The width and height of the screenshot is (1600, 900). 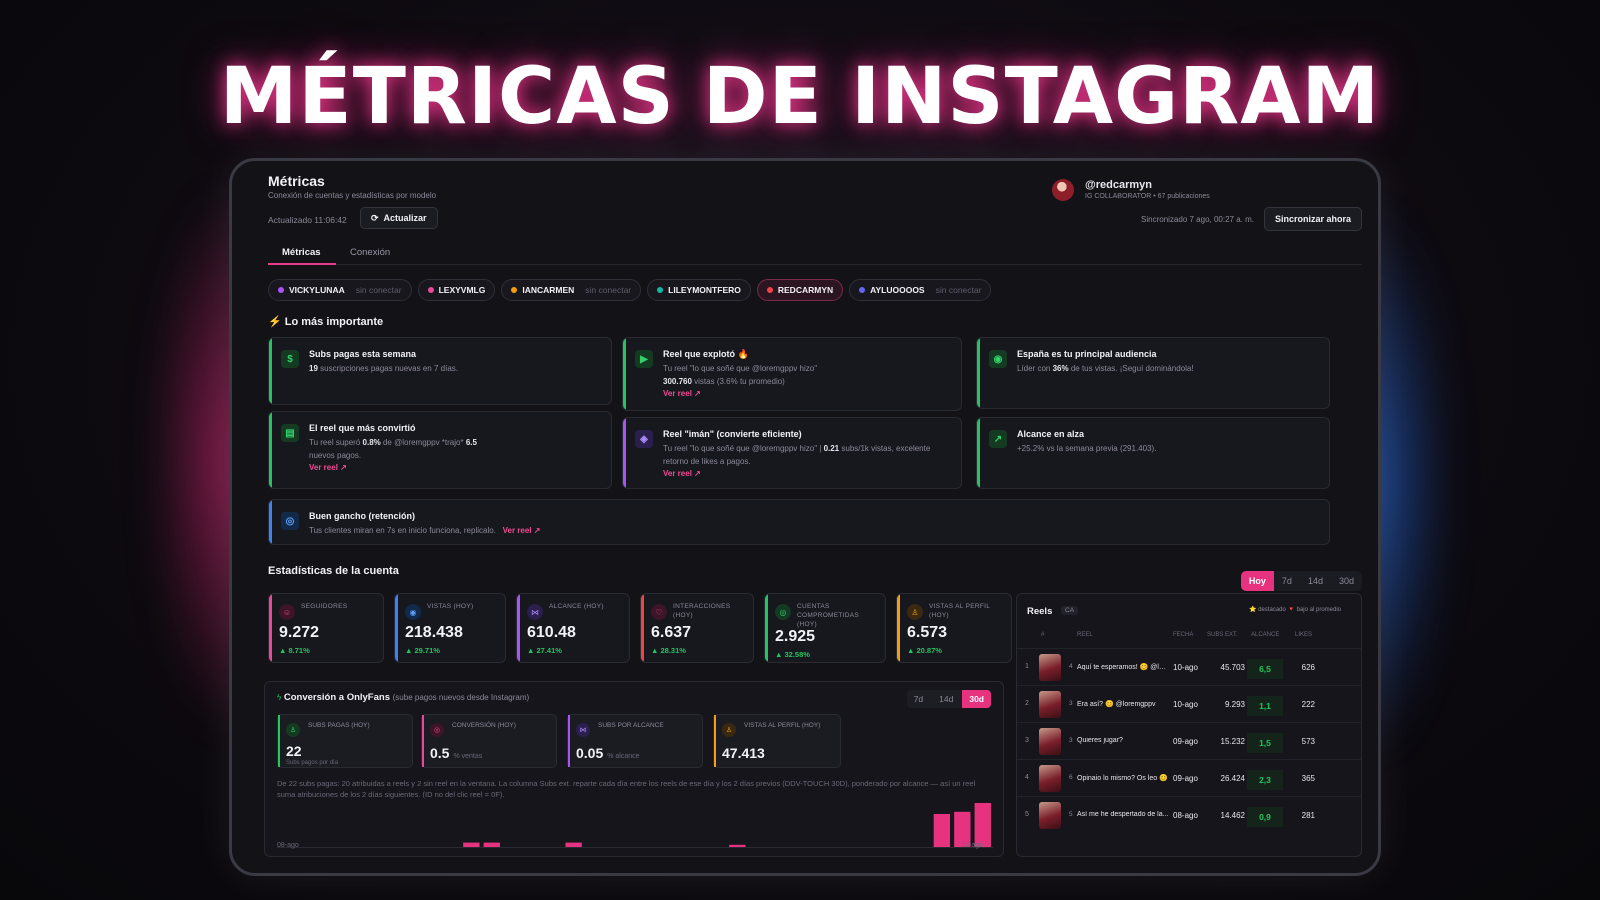 What do you see at coordinates (1257, 581) in the screenshot?
I see `period-hoy: Hoy` at bounding box center [1257, 581].